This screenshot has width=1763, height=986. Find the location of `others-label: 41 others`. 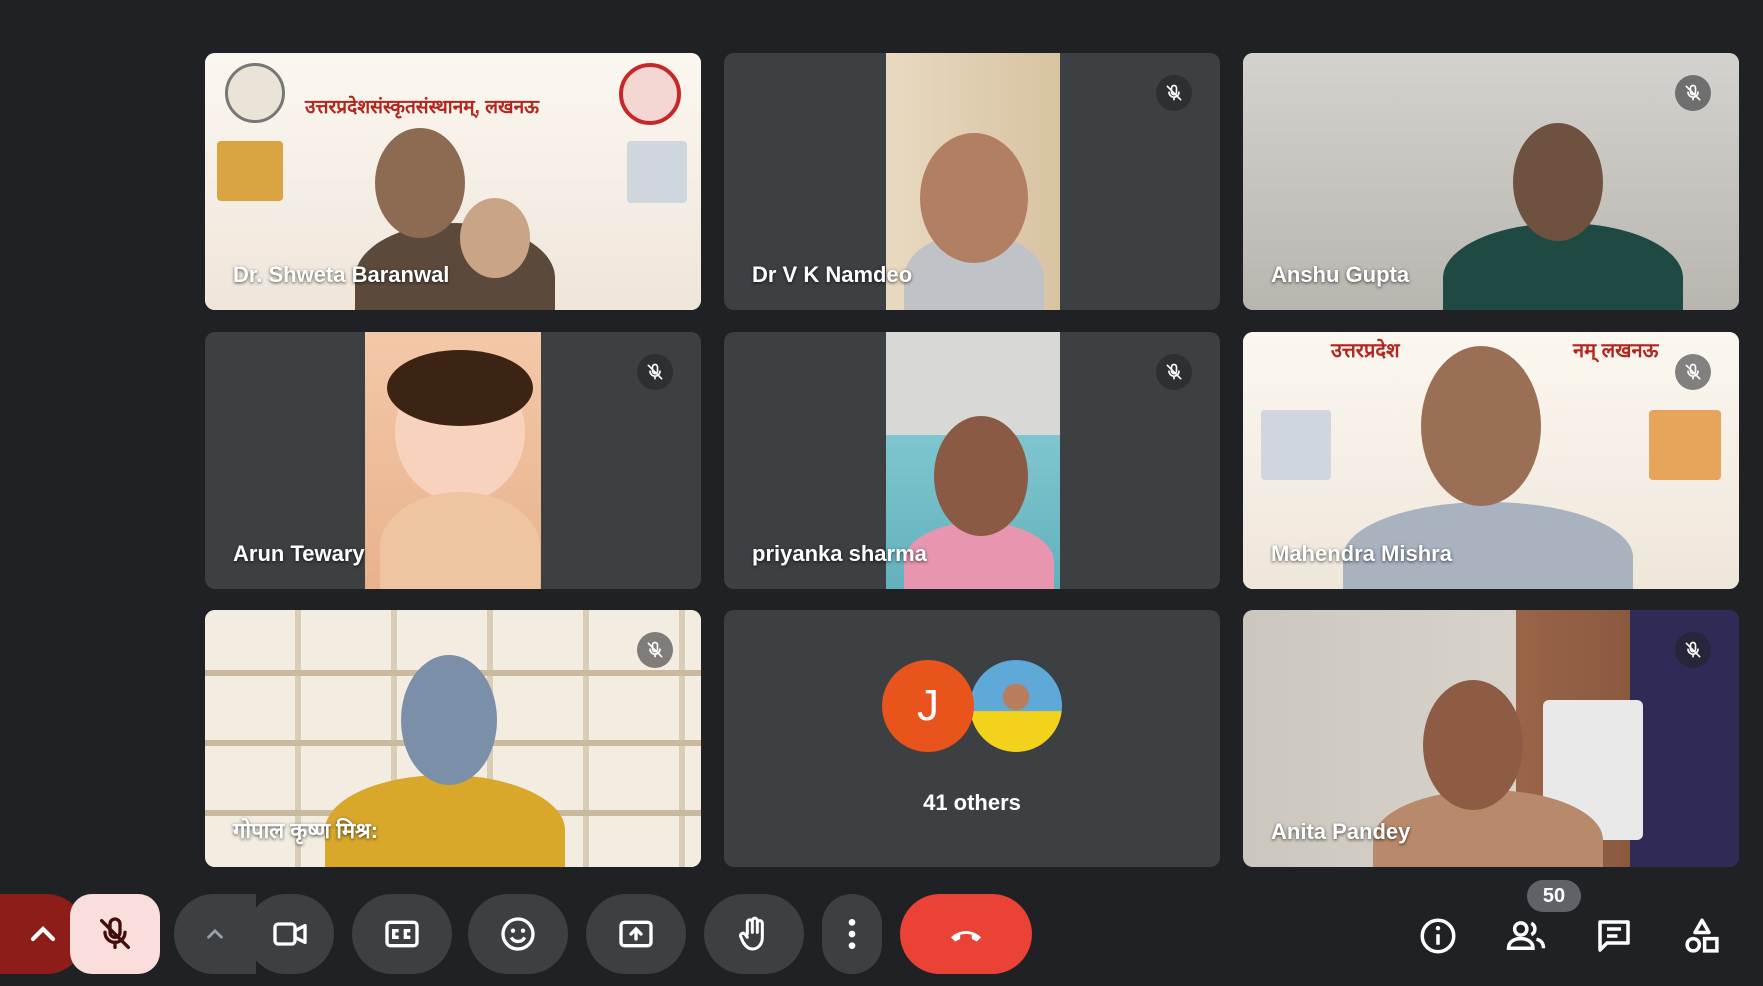

others-label: 41 others is located at coordinates (972, 802).